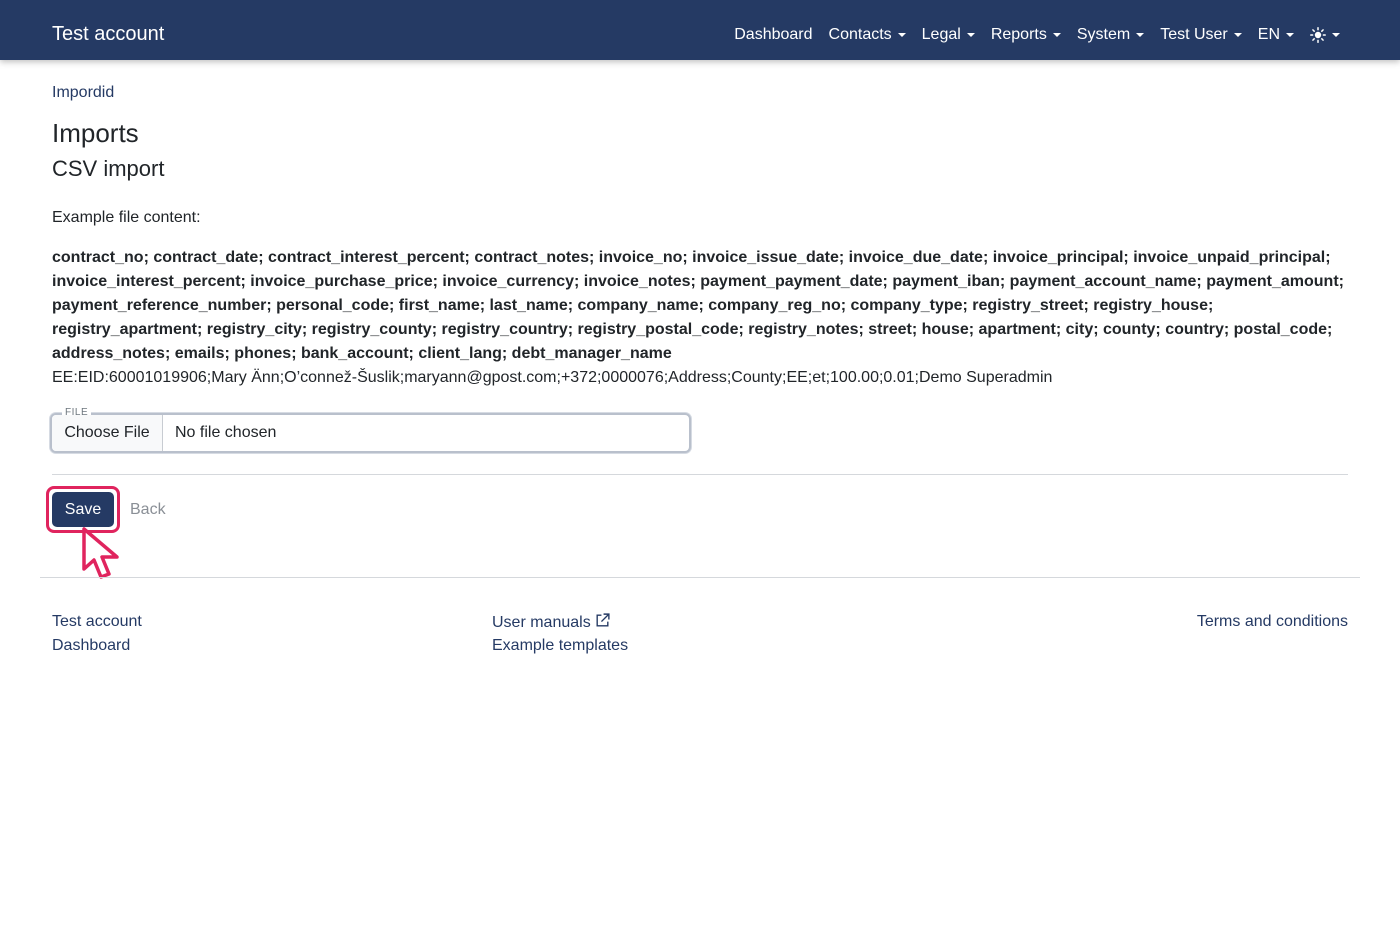 This screenshot has height=940, width=1400. Describe the element at coordinates (1272, 622) in the screenshot. I see `footer-link-terms: Terms and conditions` at that location.